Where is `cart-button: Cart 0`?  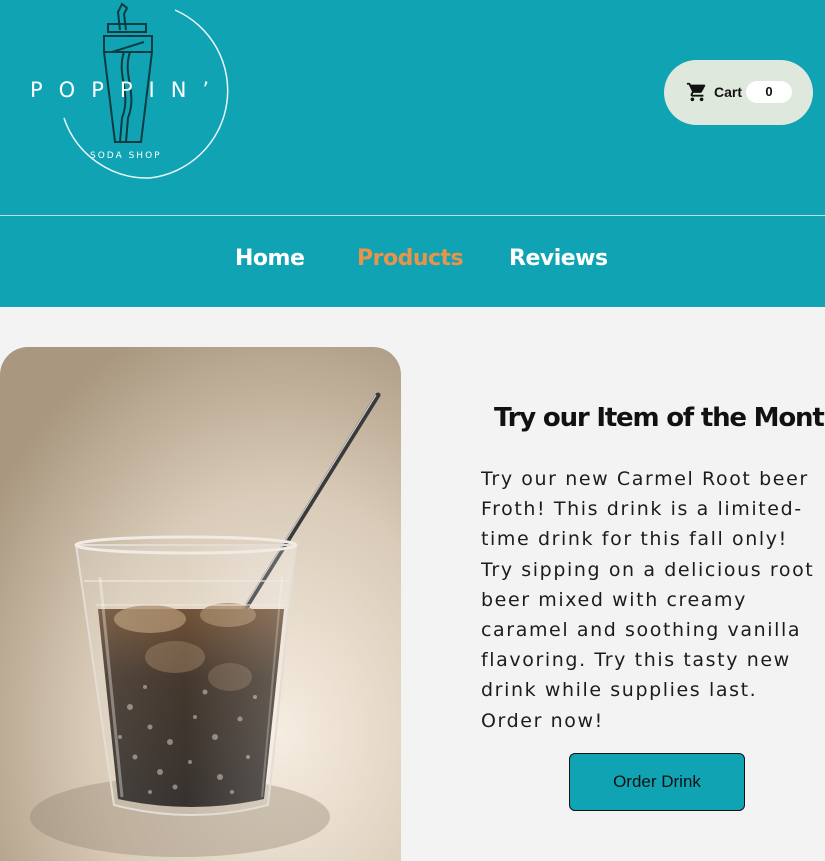 cart-button: Cart 0 is located at coordinates (738, 92).